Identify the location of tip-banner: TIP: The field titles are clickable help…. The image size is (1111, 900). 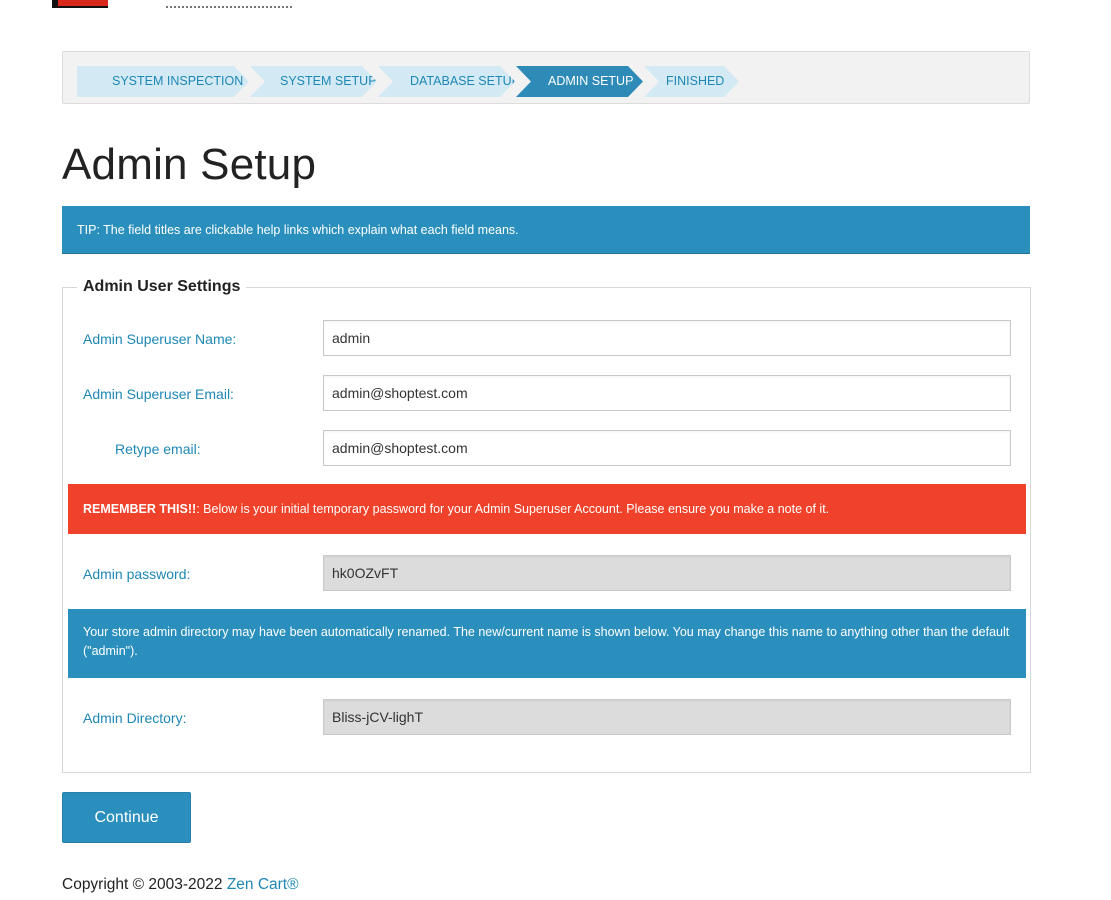
(546, 230).